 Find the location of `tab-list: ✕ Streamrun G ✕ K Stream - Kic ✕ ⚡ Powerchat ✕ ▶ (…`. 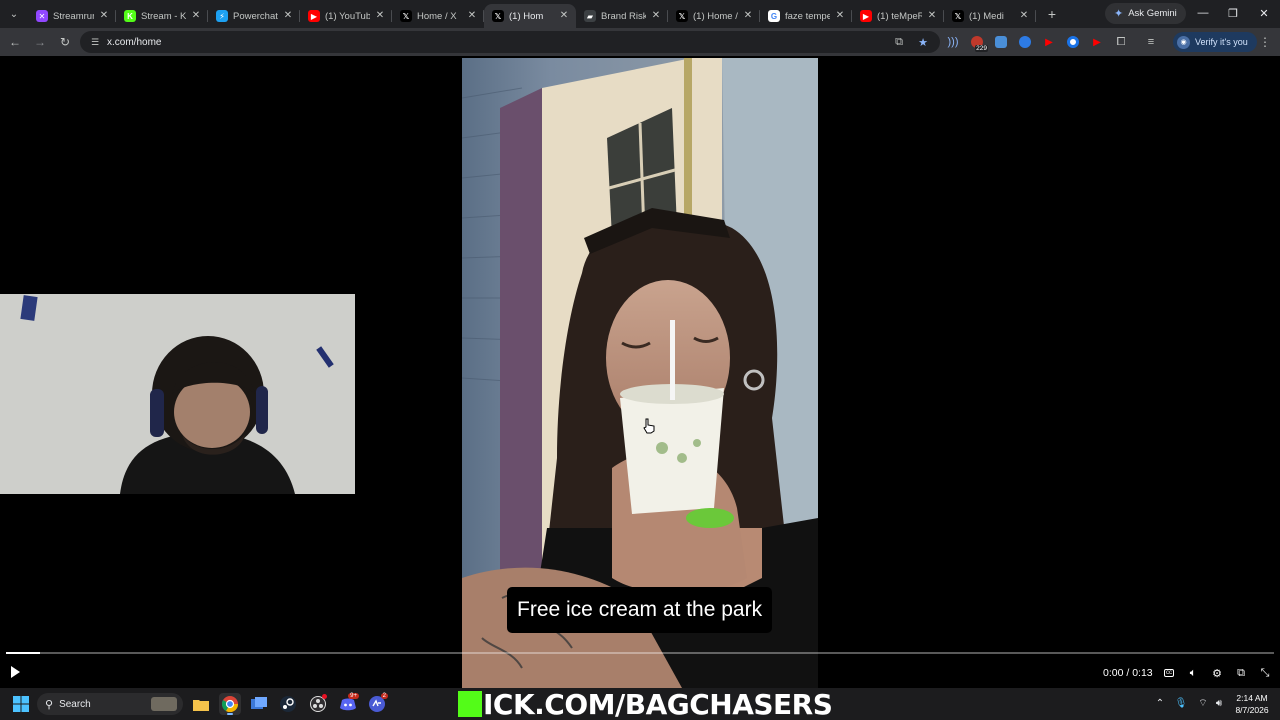

tab-list: ✕ Streamrun G ✕ K Stream - Kic ✕ ⚡ Powerchat ✕ ▶ (… is located at coordinates (532, 14).